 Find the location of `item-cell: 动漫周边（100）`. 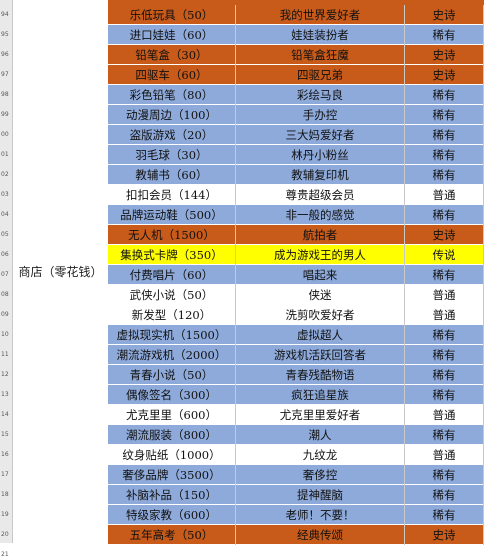

item-cell: 动漫周边（100） is located at coordinates (172, 115).